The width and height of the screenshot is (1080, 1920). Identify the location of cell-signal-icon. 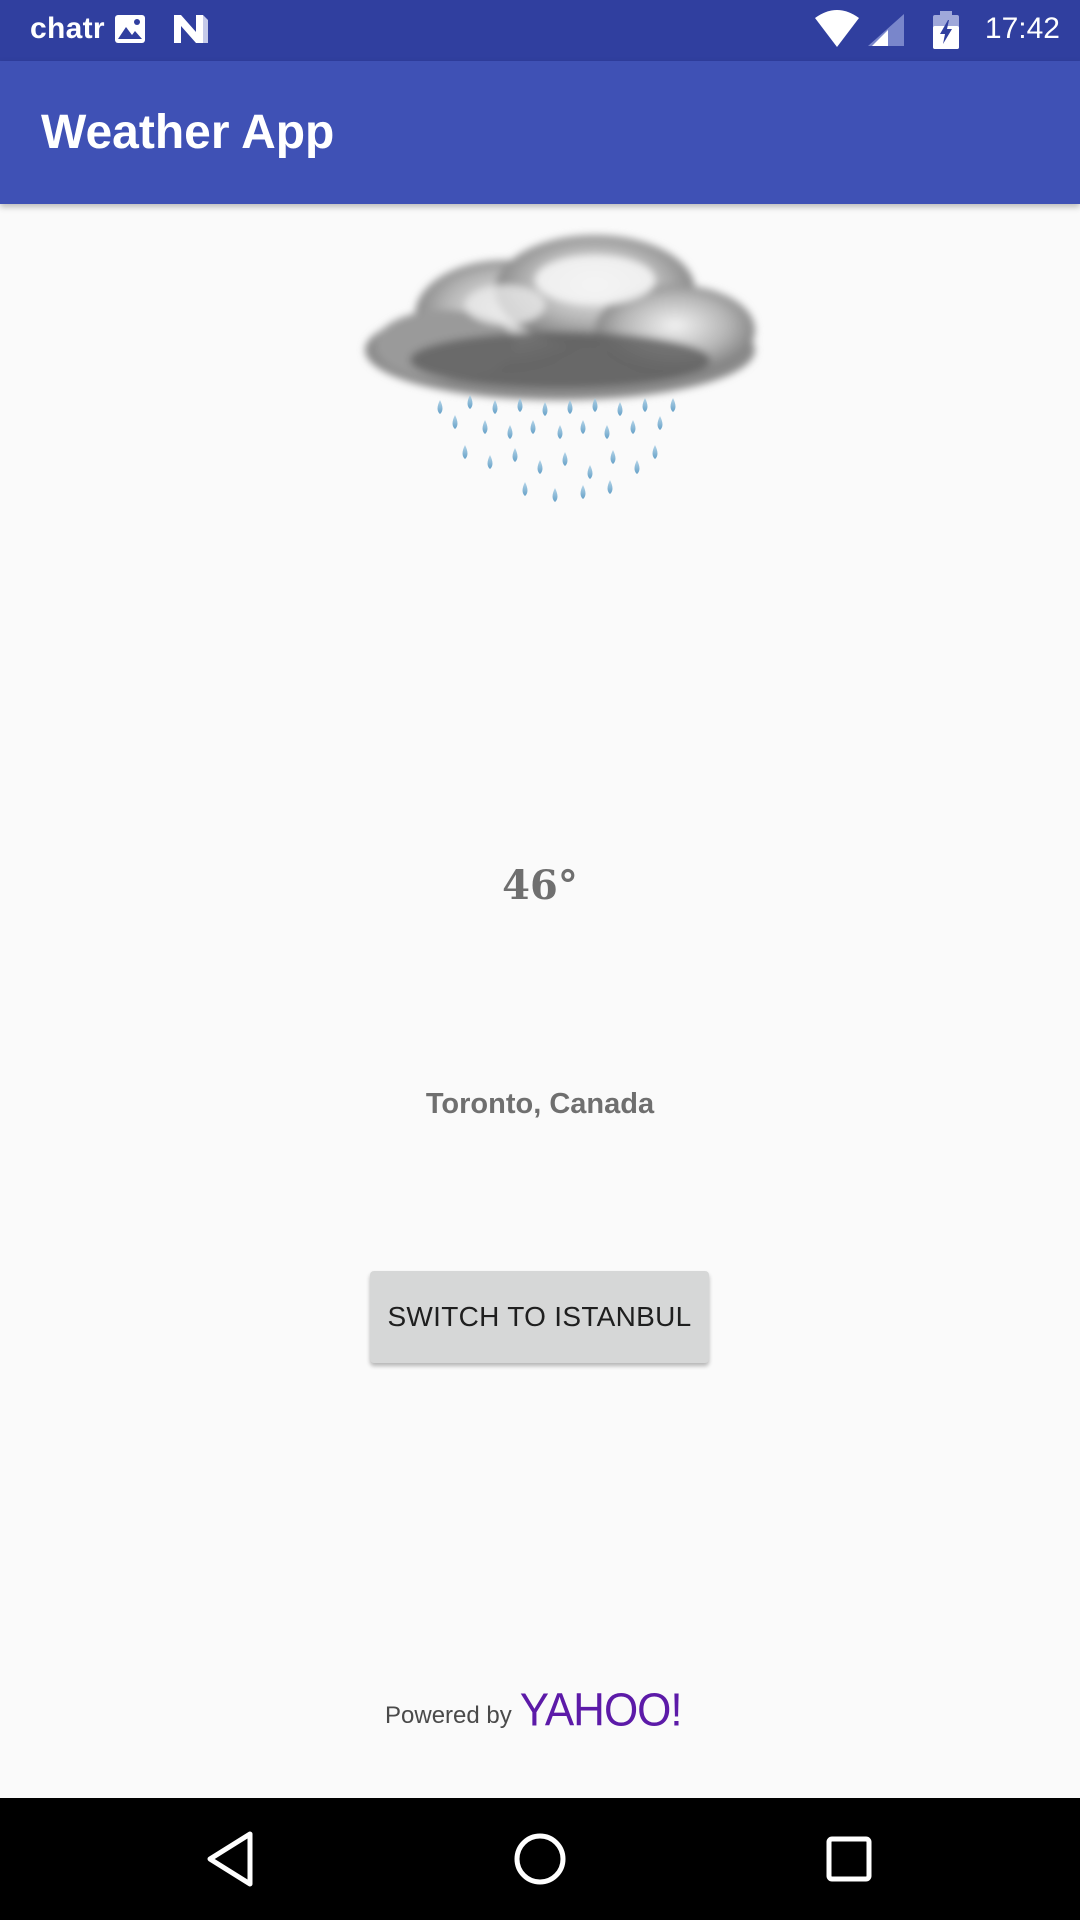
(886, 32).